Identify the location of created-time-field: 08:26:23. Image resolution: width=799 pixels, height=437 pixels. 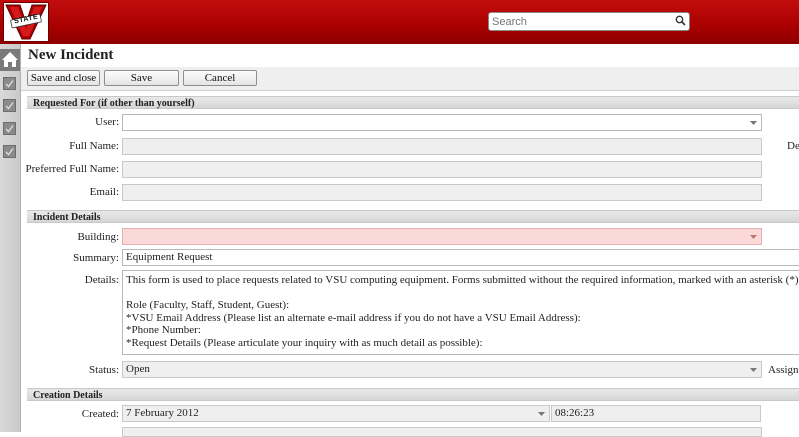
(656, 413).